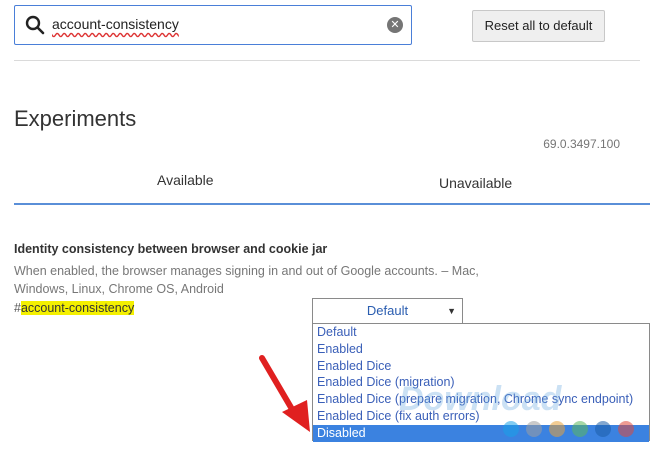 This screenshot has width=650, height=451. I want to click on reset-all-button: Reset all to default, so click(538, 26).